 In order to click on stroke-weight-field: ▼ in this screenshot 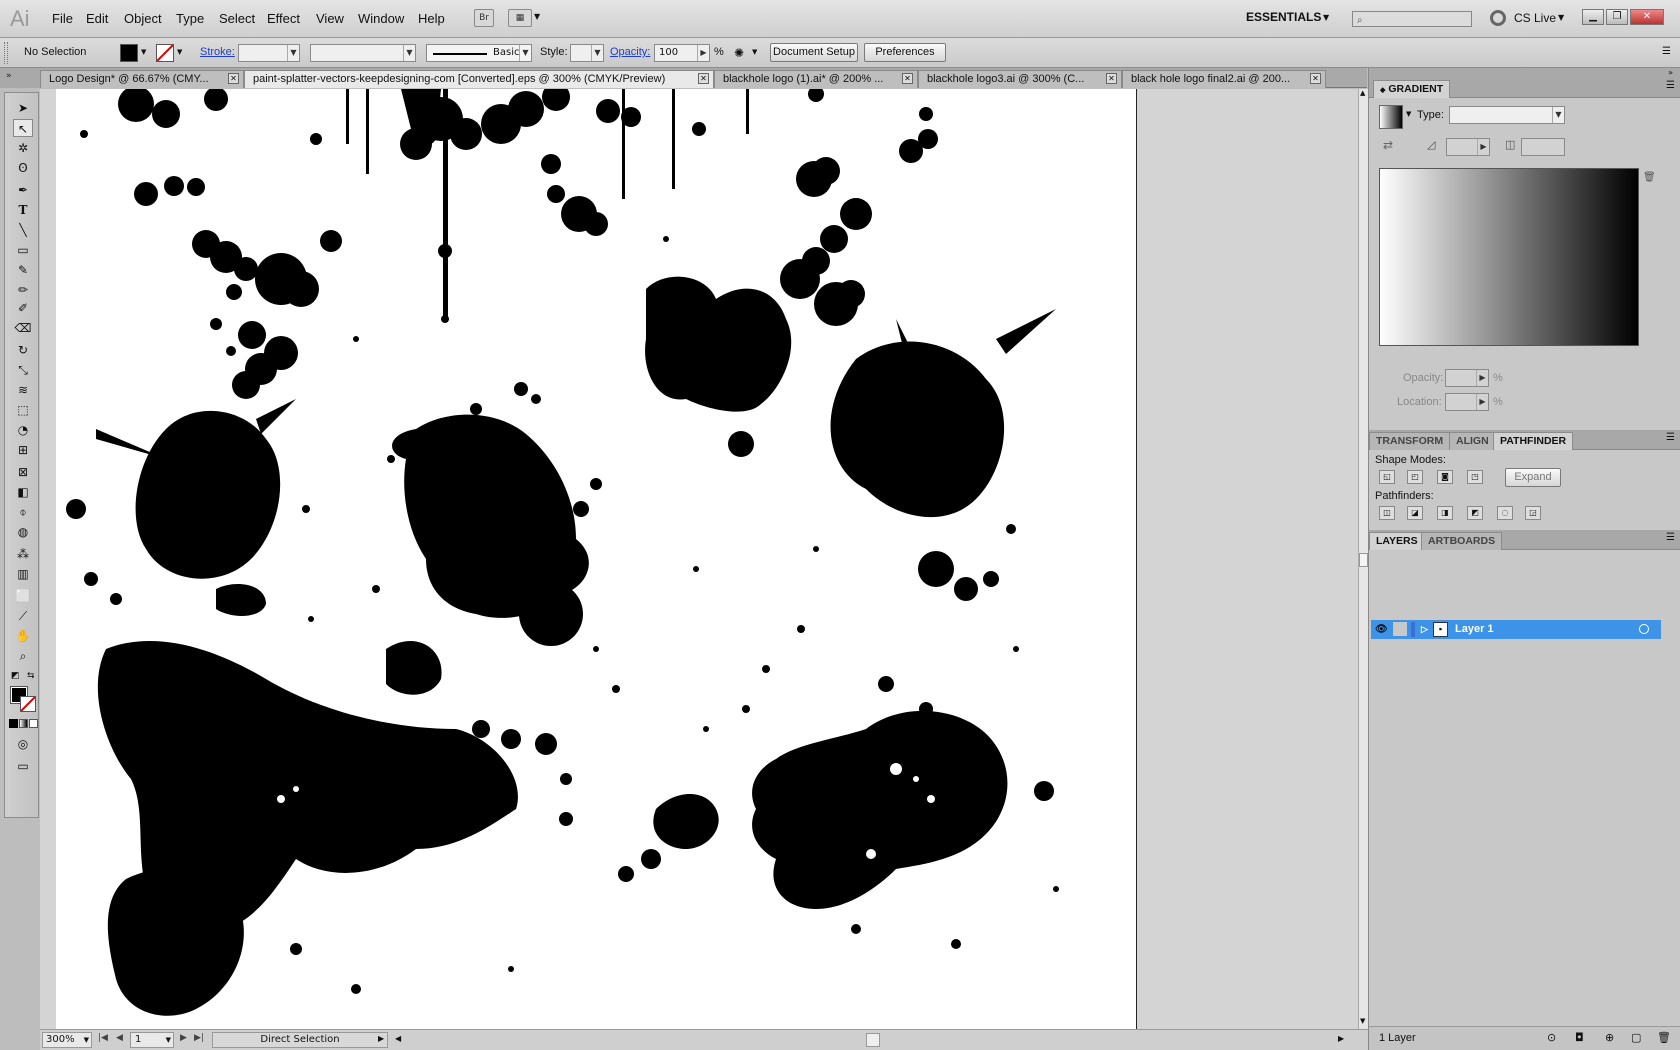, I will do `click(269, 53)`.